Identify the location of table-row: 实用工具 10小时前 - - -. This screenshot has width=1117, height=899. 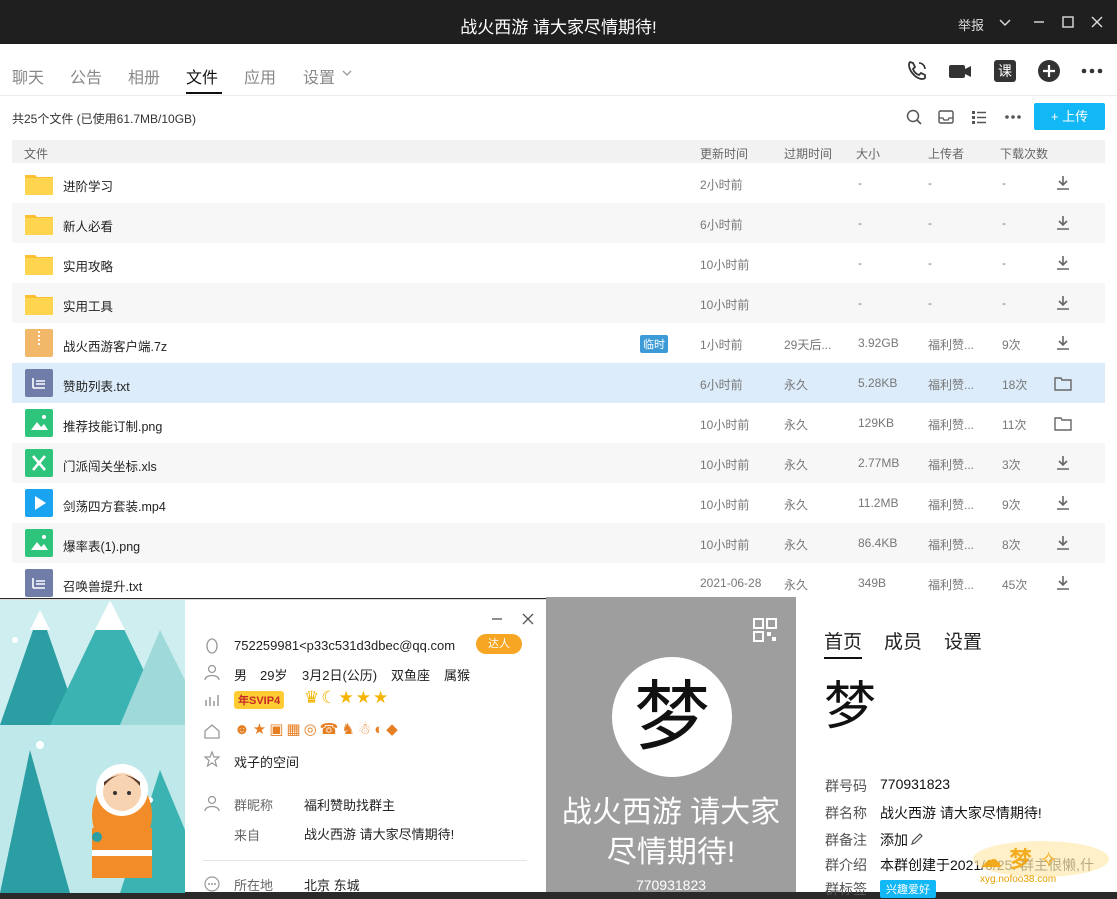
(558, 303).